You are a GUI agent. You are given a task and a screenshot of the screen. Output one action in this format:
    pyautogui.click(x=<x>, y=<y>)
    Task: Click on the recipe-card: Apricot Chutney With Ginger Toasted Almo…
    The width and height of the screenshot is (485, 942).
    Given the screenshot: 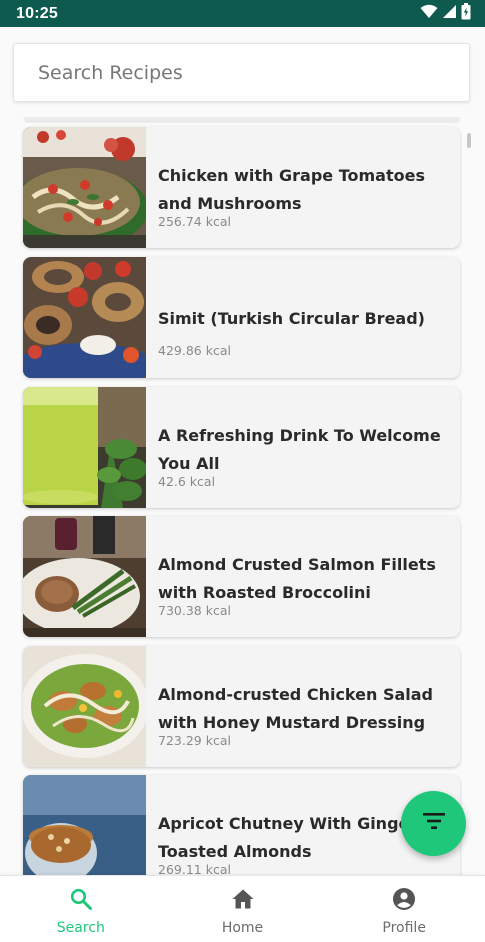 What is the action you would take?
    pyautogui.click(x=241, y=825)
    